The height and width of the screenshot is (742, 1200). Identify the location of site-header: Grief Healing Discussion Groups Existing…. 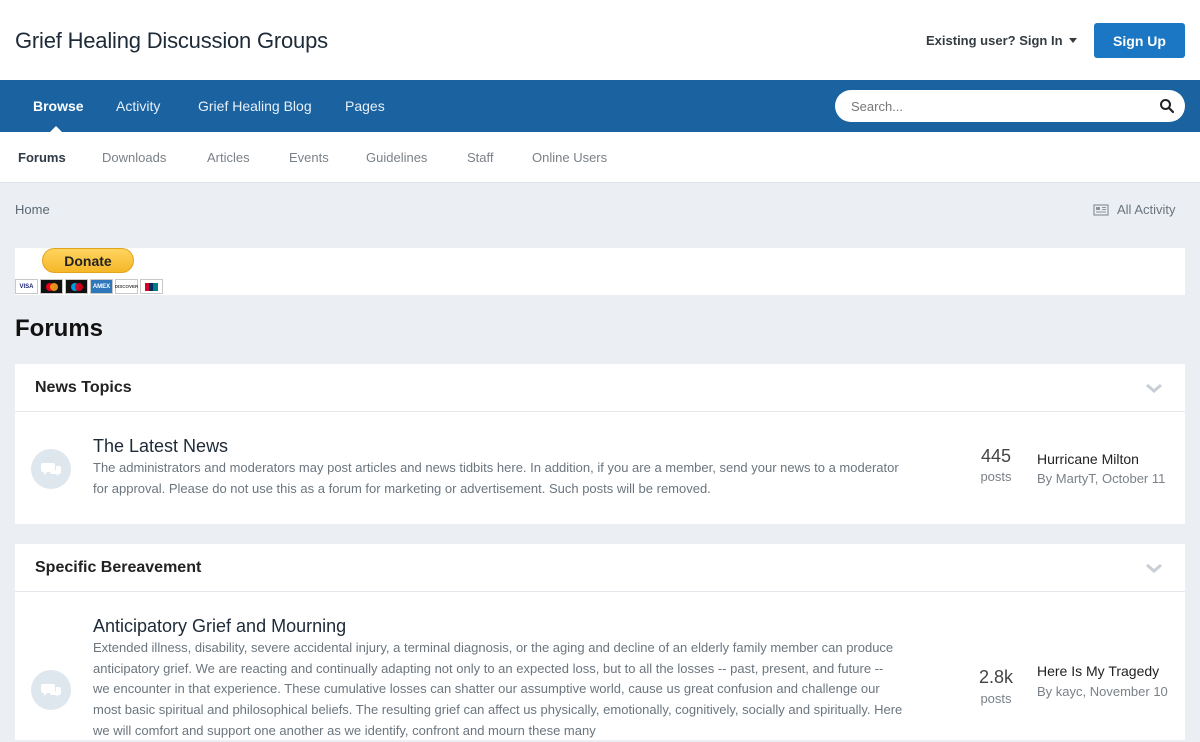
(600, 40).